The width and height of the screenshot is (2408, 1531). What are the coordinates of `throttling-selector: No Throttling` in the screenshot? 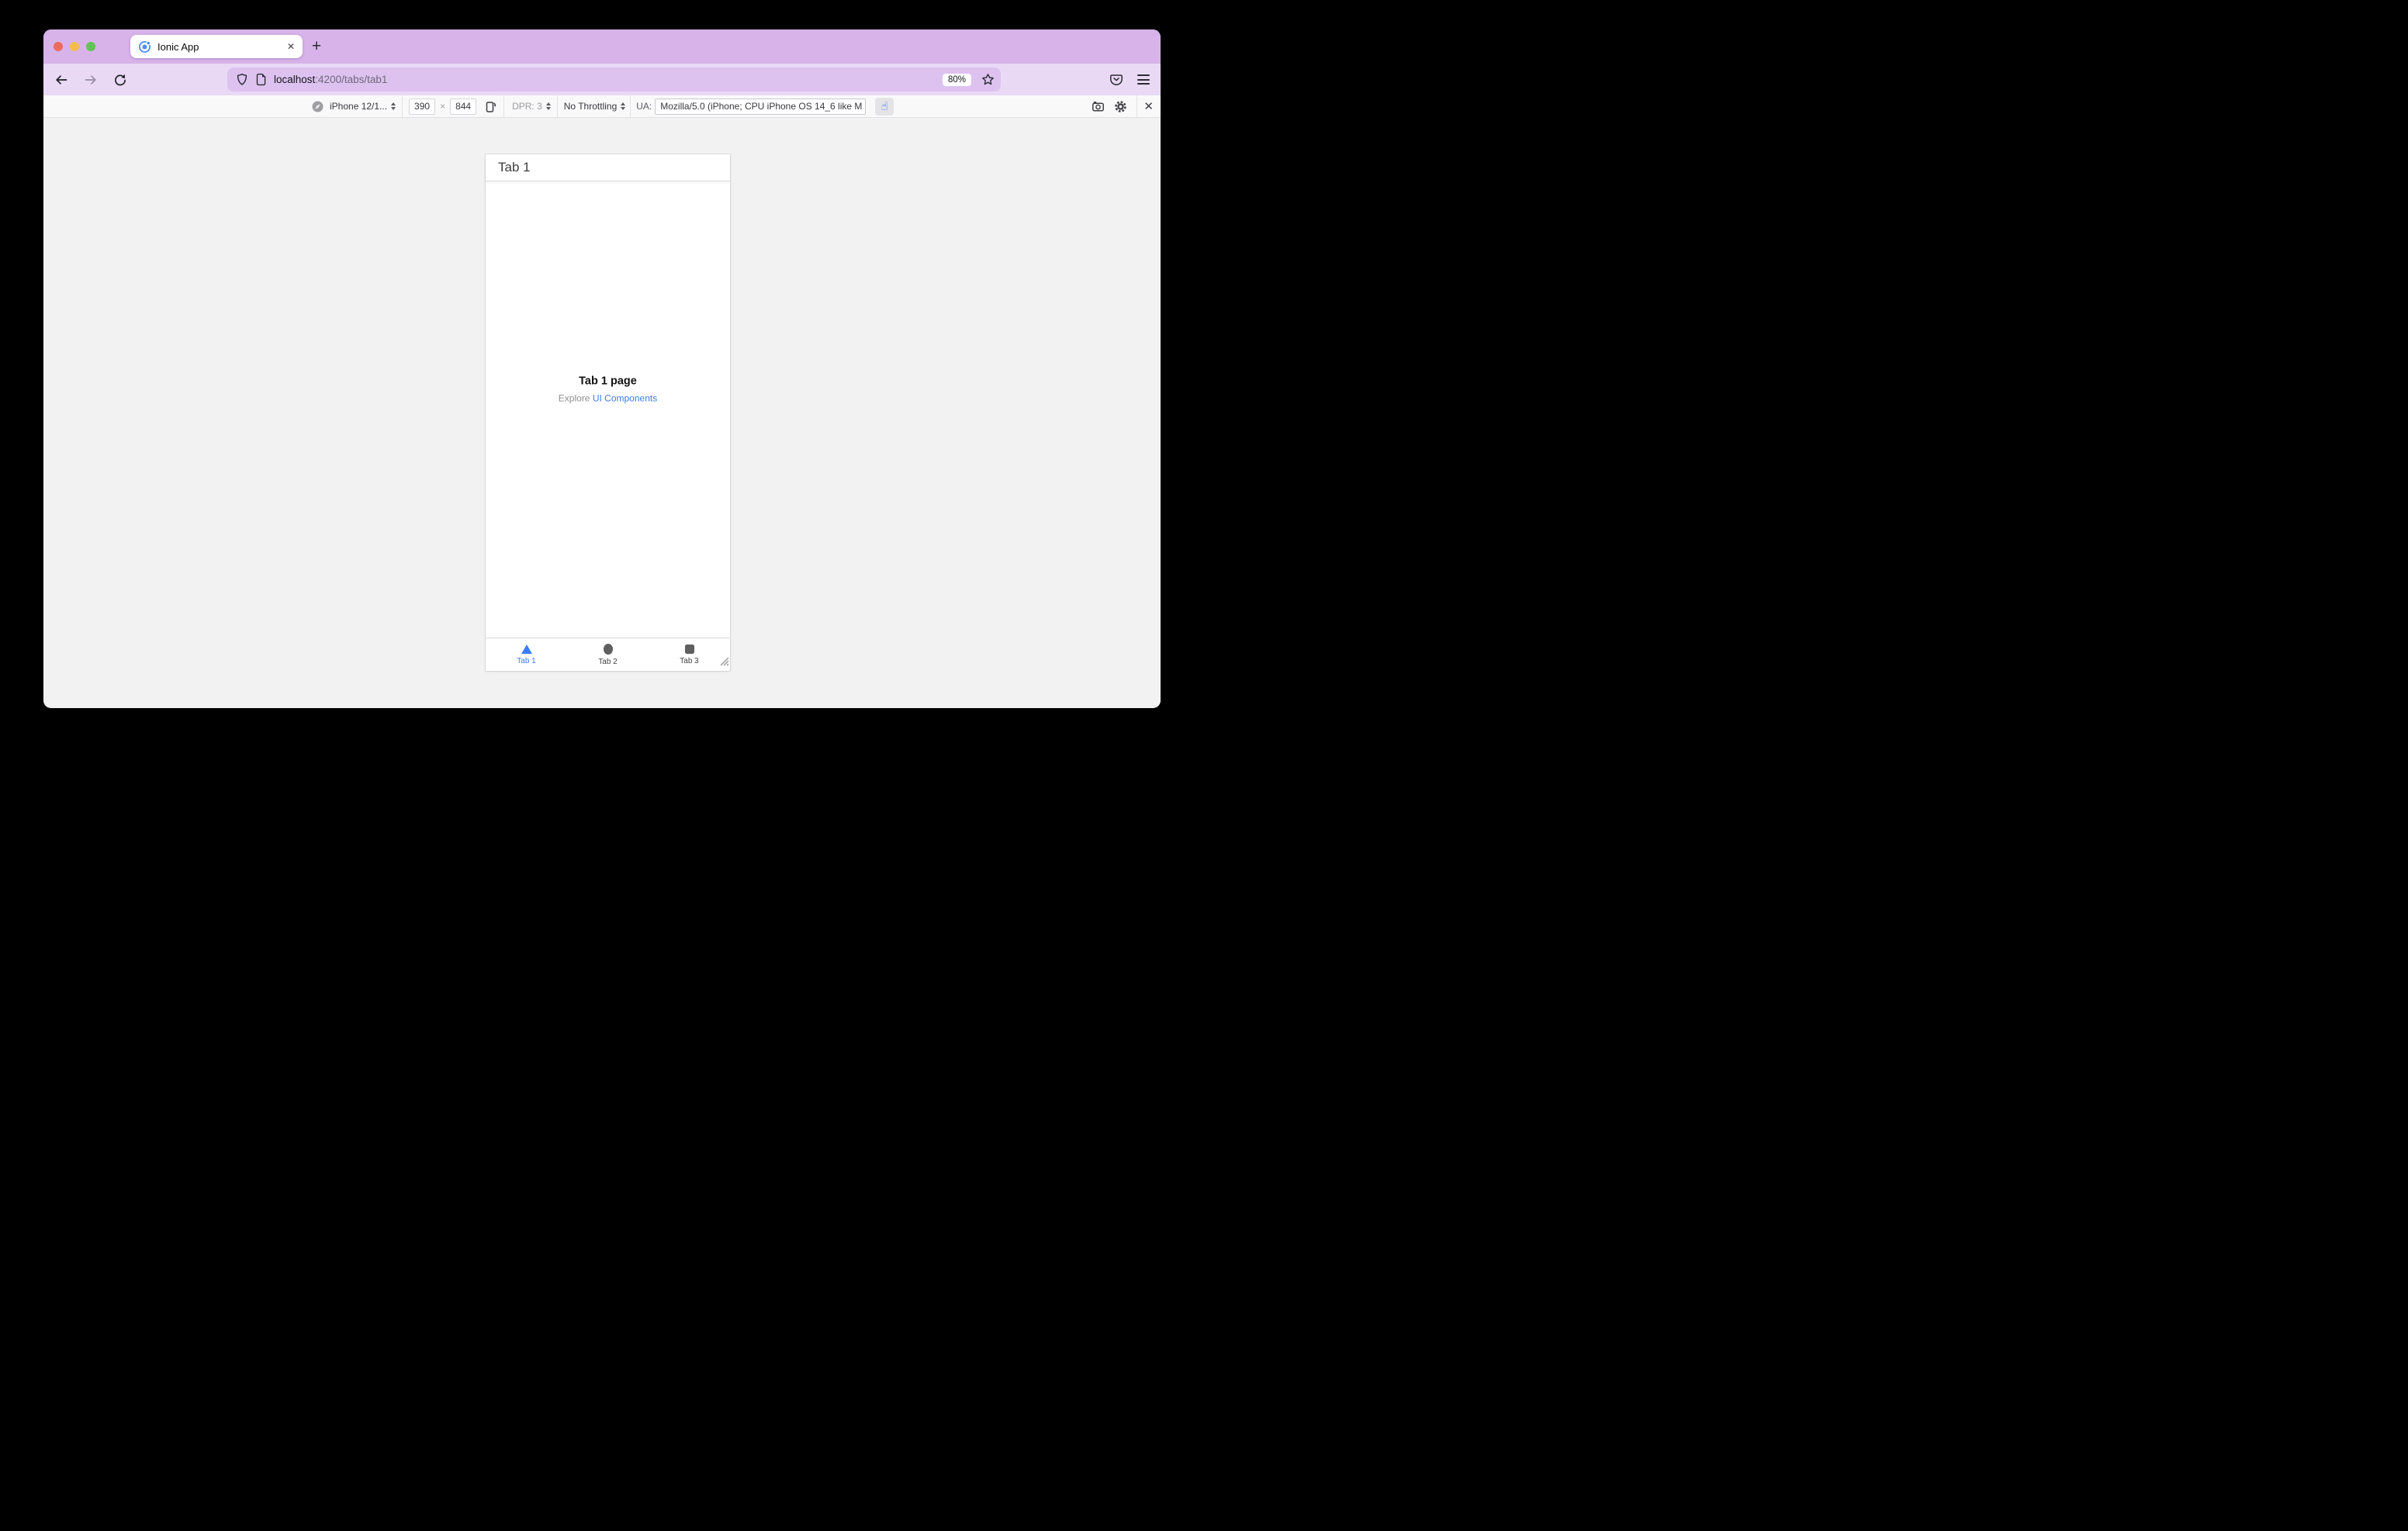 It's located at (590, 106).